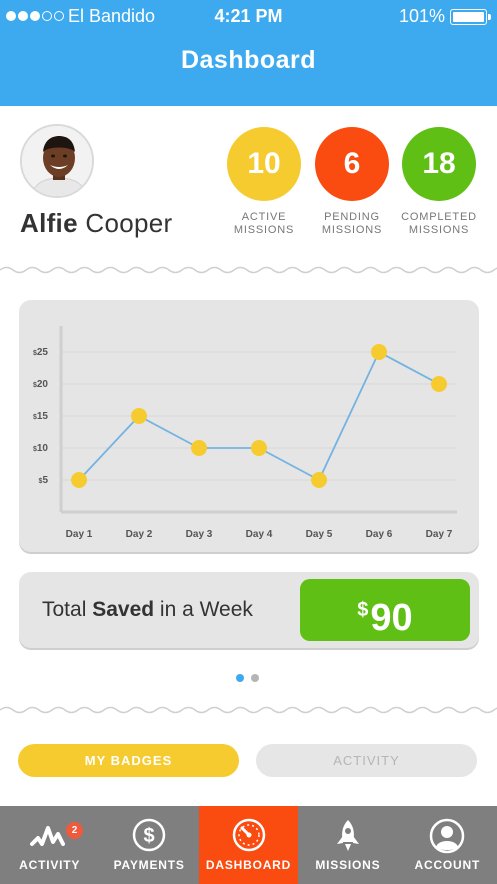  Describe the element at coordinates (348, 865) in the screenshot. I see `tab-missions-label: MISSIONS` at that location.